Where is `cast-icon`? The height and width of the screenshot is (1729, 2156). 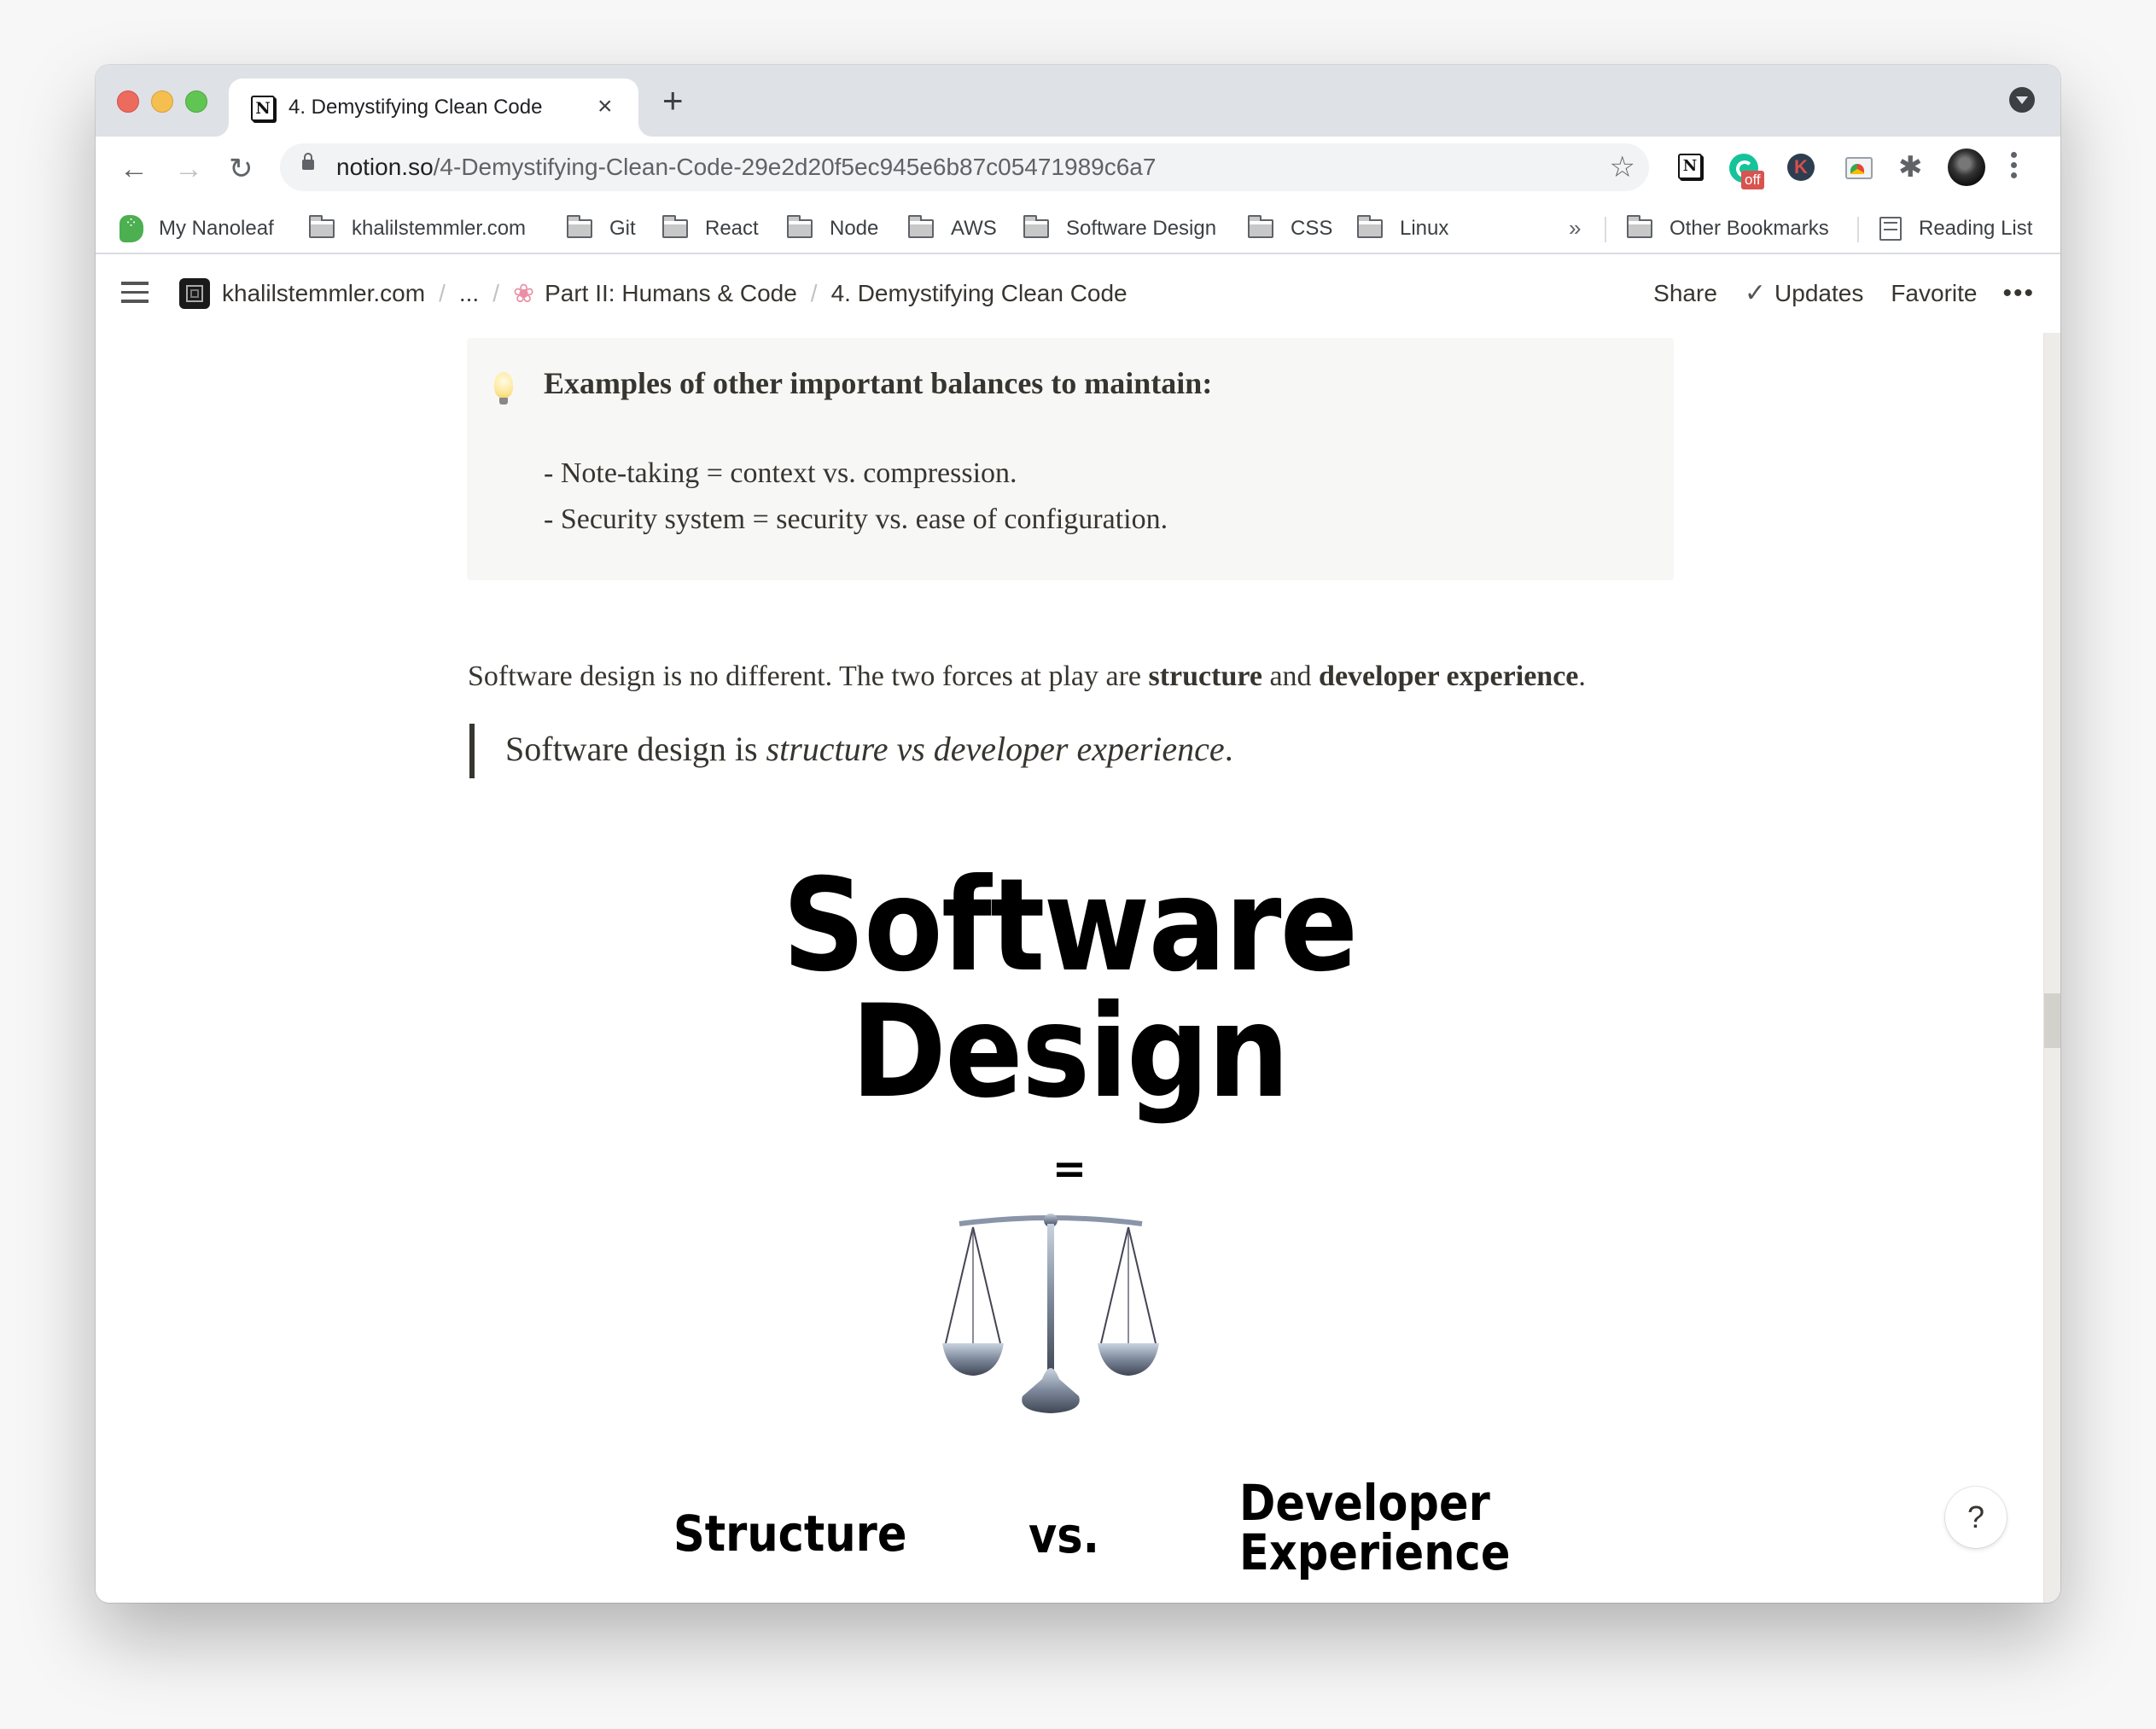
cast-icon is located at coordinates (1859, 168).